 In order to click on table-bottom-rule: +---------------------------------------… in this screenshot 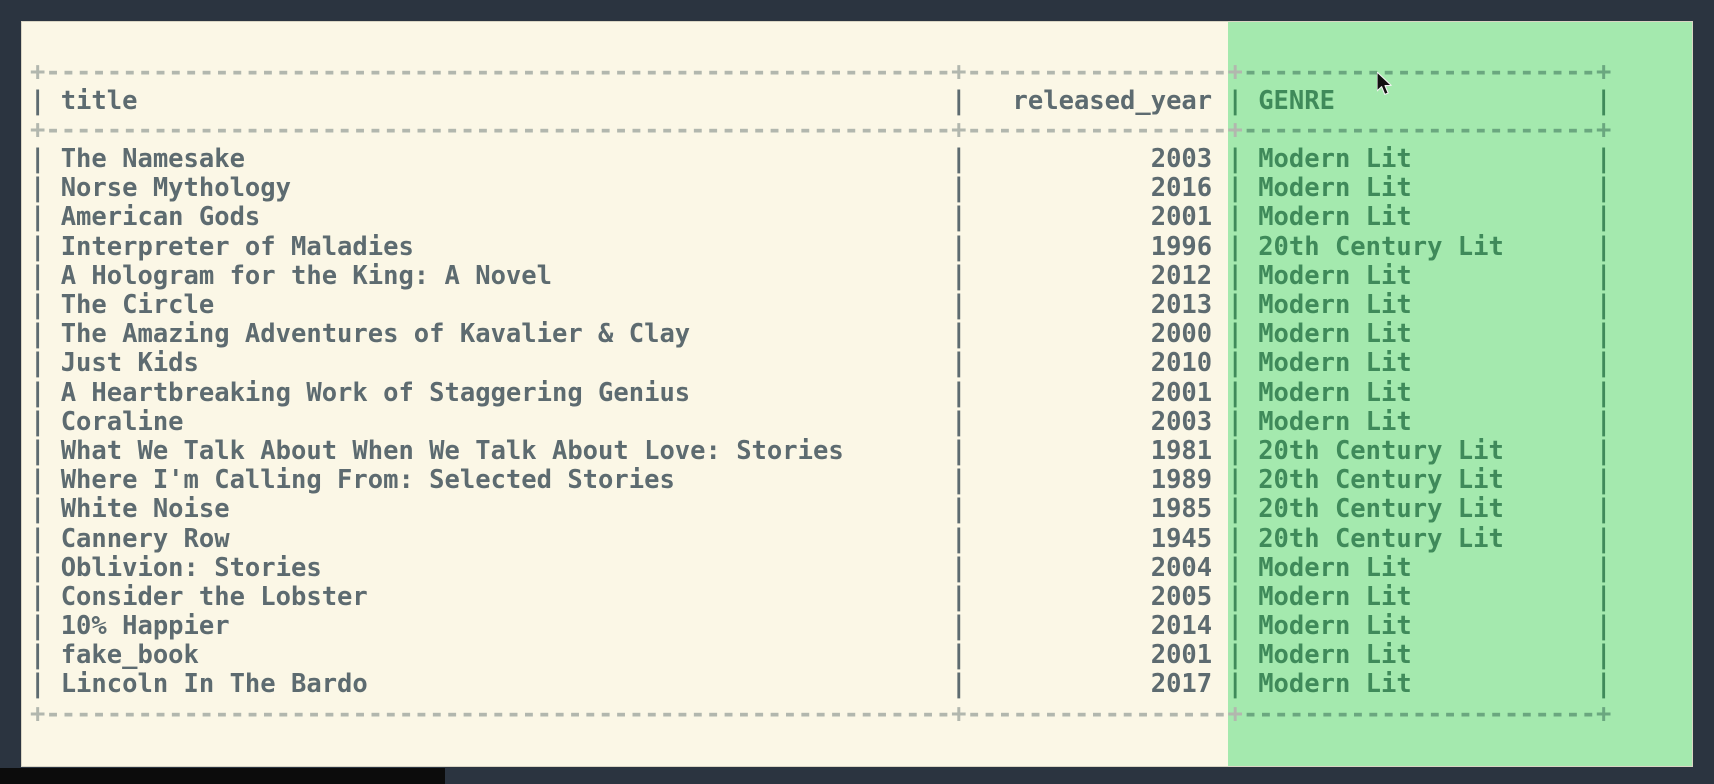, I will do `click(821, 713)`.